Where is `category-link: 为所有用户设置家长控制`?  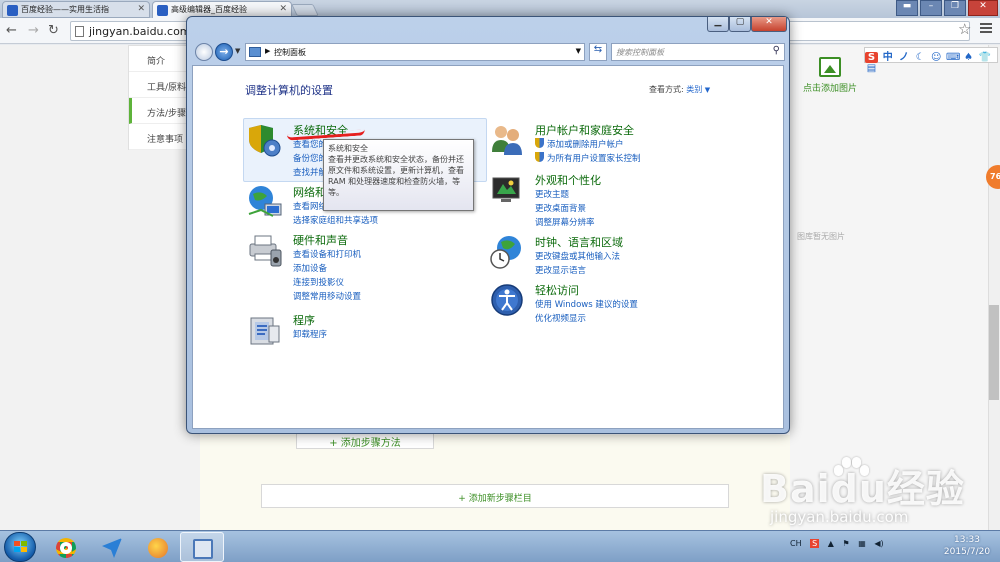
category-link: 为所有用户设置家长控制 is located at coordinates (588, 159).